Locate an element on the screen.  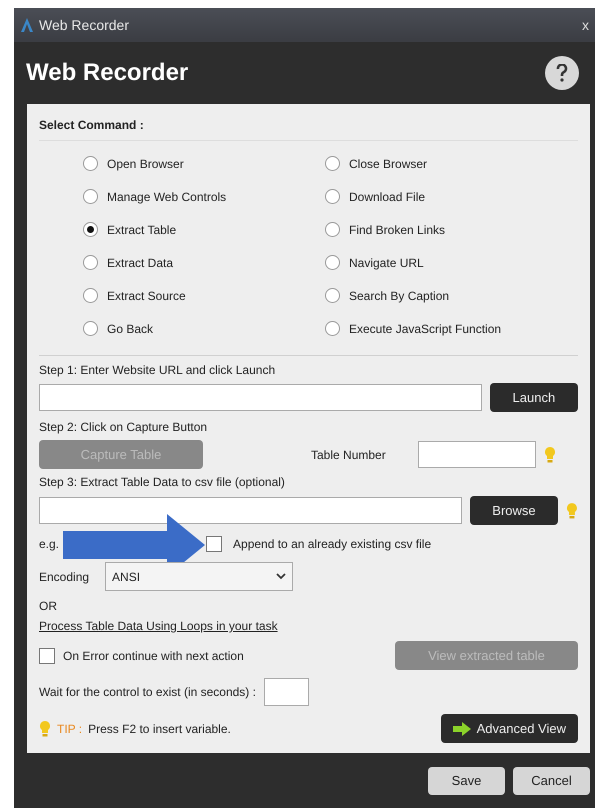
chevron-down-icon is located at coordinates (281, 576).